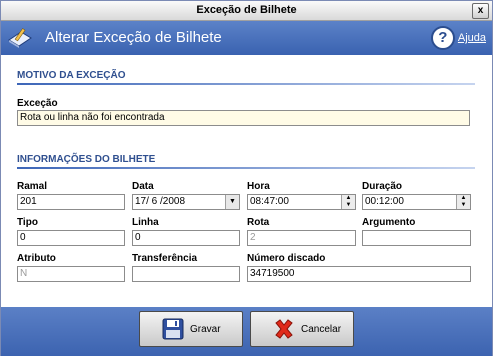 This screenshot has height=356, width=493. What do you see at coordinates (71, 274) in the screenshot?
I see `atributo-field: N` at bounding box center [71, 274].